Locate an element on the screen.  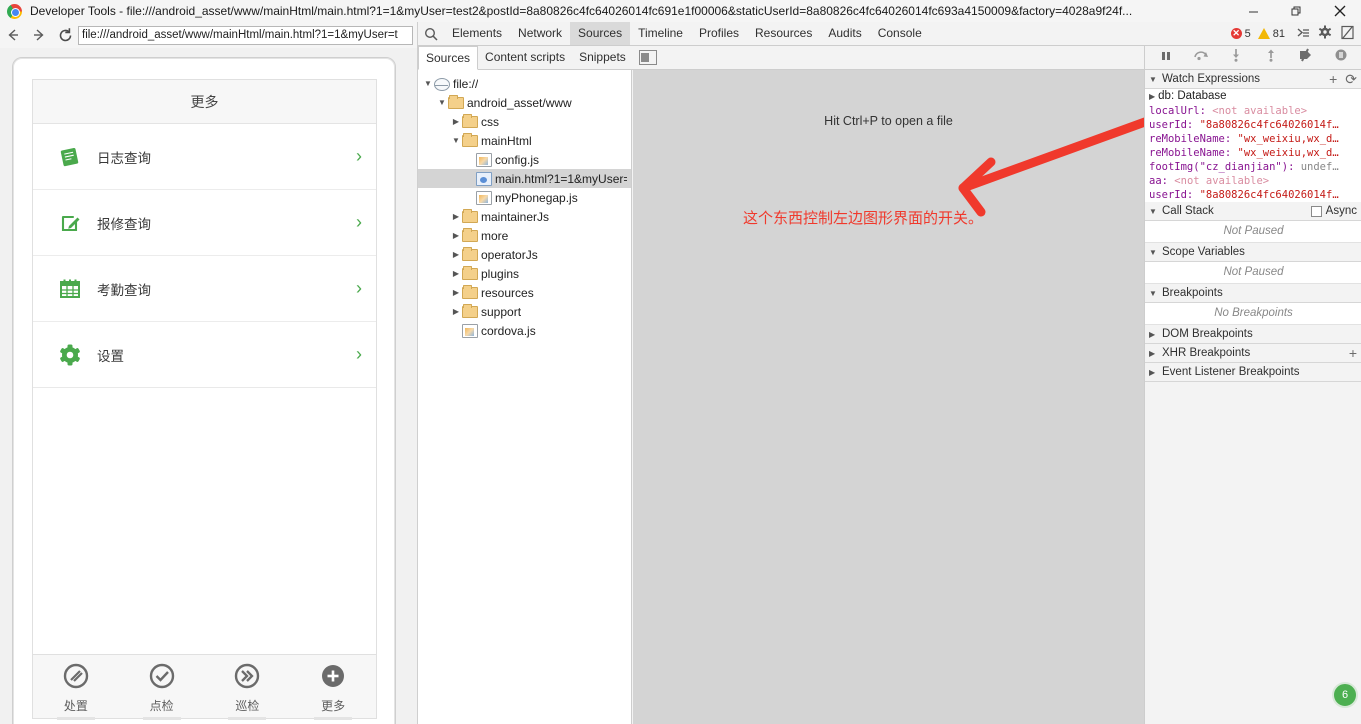
deactivate-breakpoints-button is located at coordinates (1306, 57).